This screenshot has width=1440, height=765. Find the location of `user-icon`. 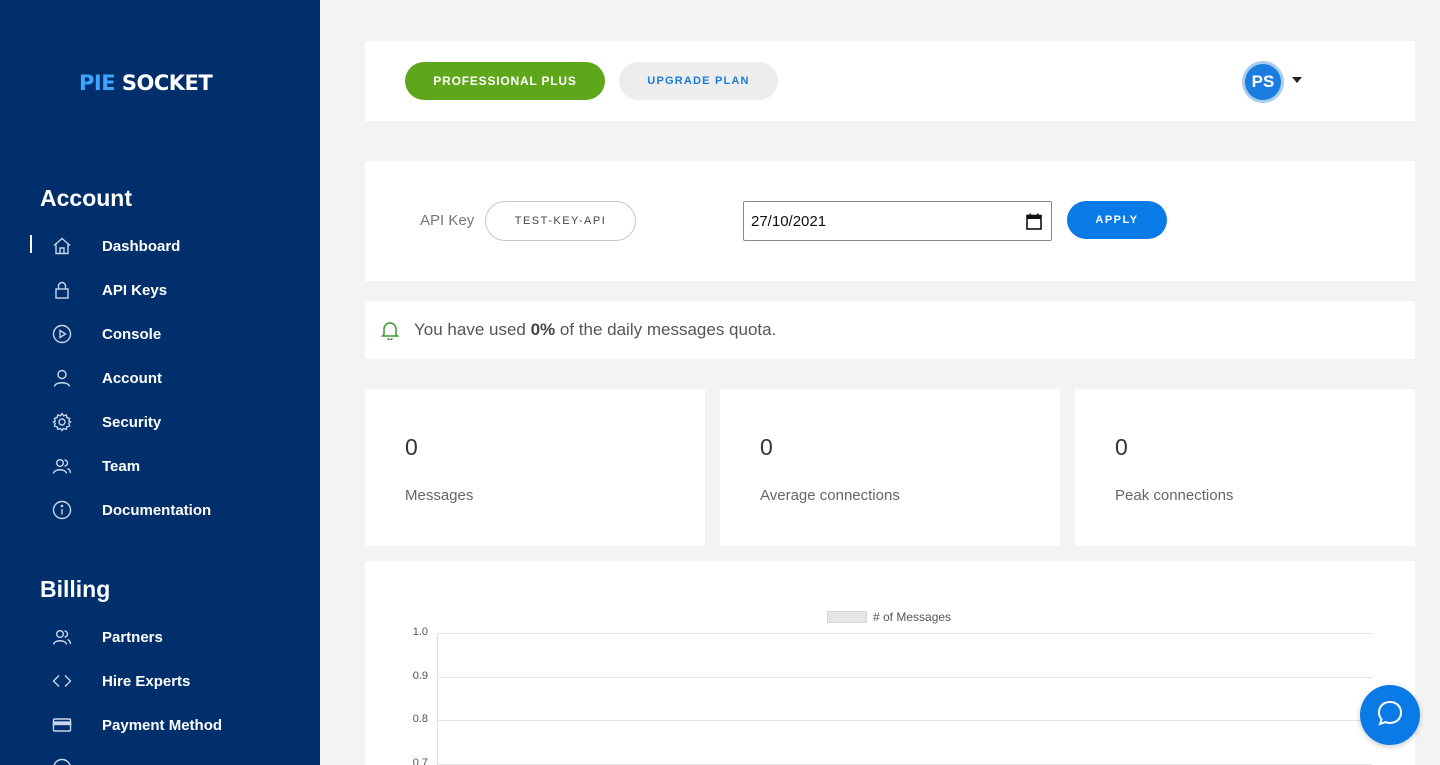

user-icon is located at coordinates (62, 378).